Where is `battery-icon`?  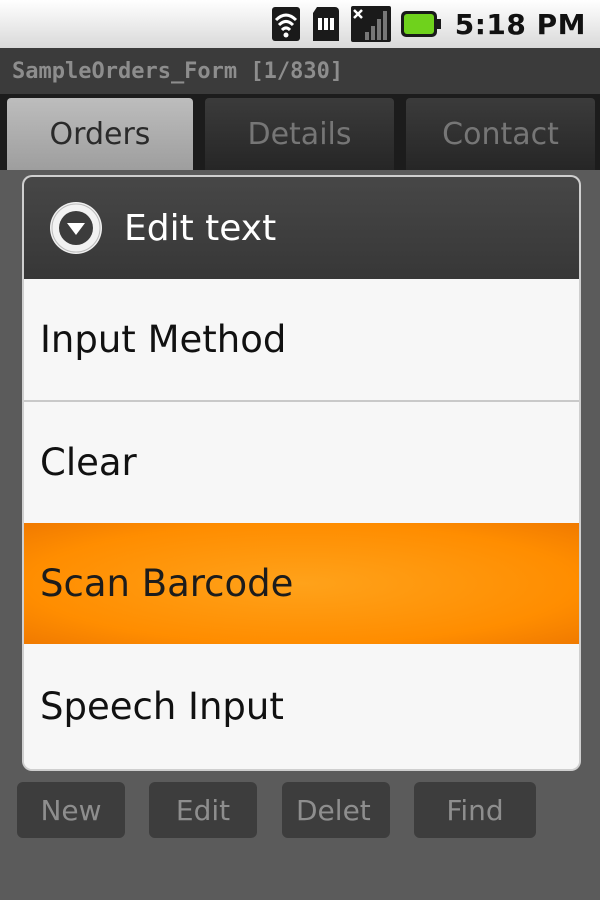 battery-icon is located at coordinates (420, 24).